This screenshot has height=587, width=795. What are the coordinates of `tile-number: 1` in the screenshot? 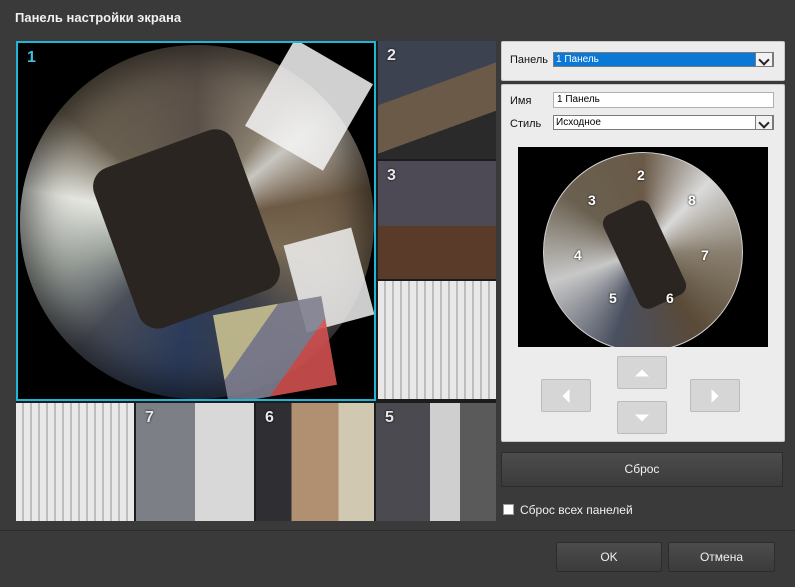 It's located at (31, 57).